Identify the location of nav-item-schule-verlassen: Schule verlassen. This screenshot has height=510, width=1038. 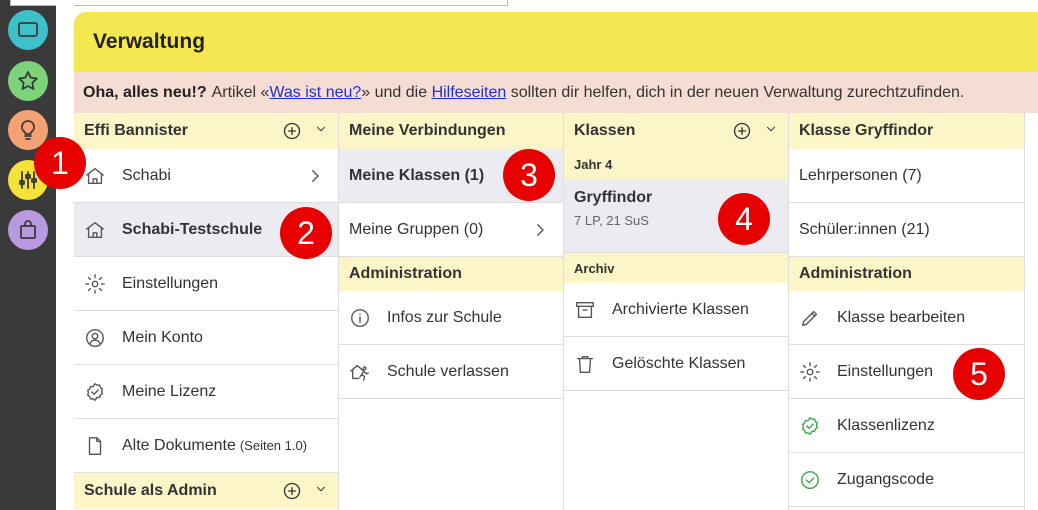
(451, 372).